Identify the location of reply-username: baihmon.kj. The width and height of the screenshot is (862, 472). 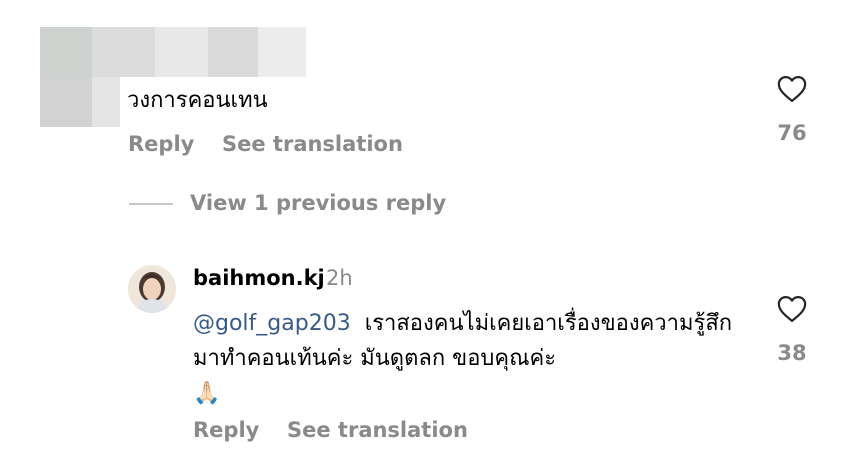
(259, 278).